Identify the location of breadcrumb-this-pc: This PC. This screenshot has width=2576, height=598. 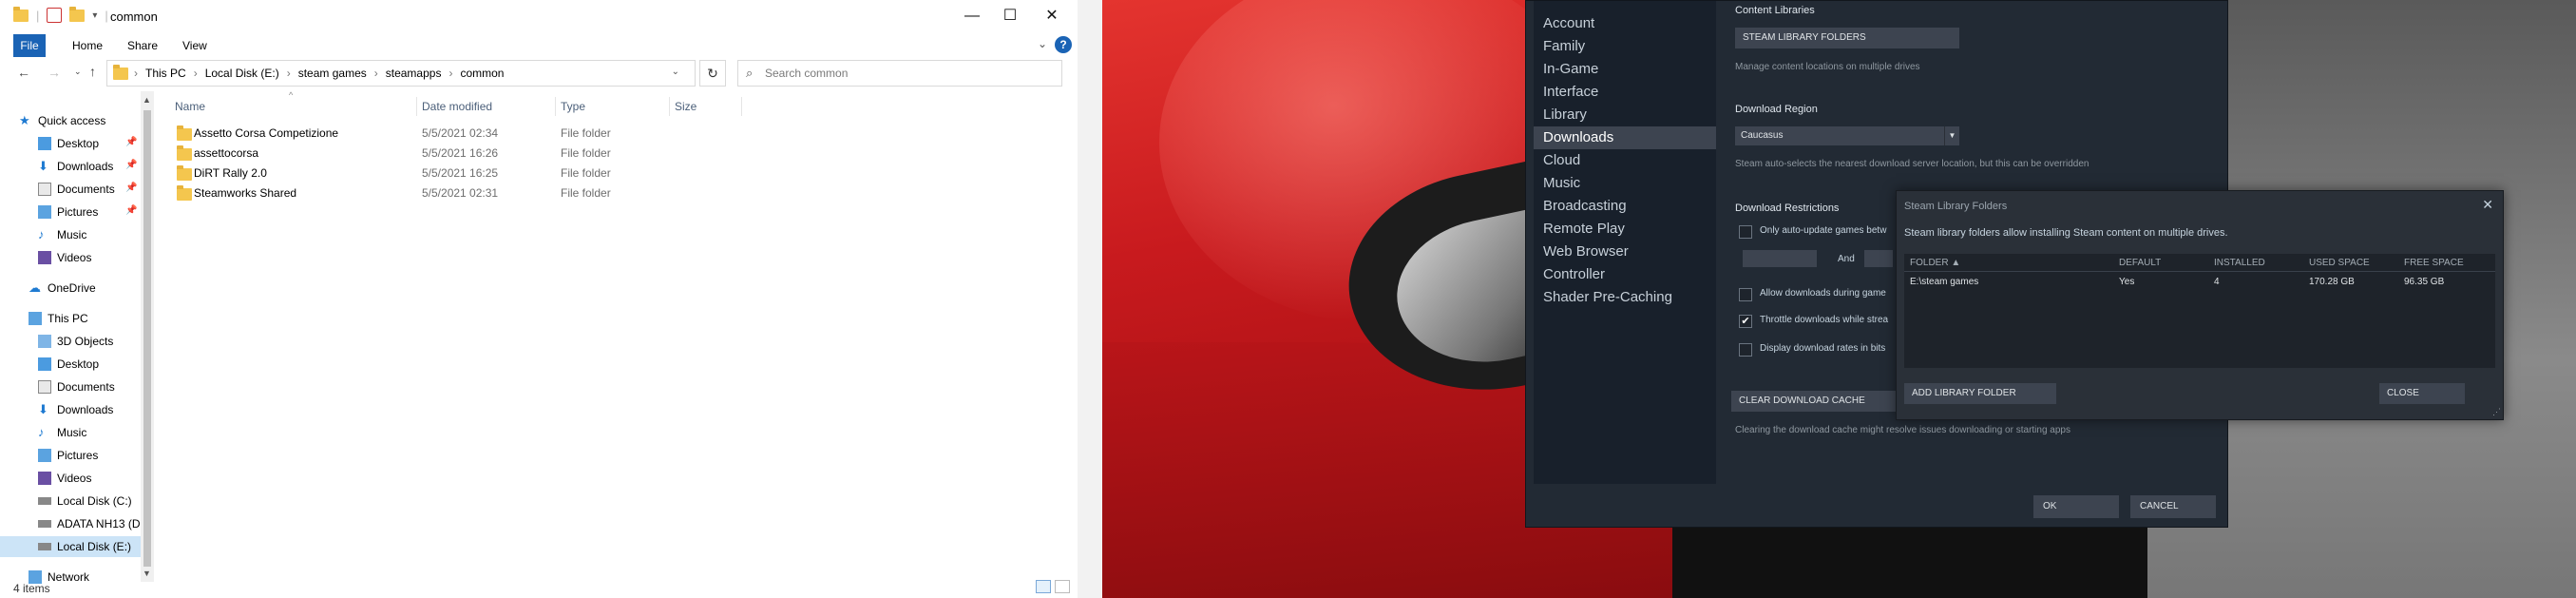
(165, 74).